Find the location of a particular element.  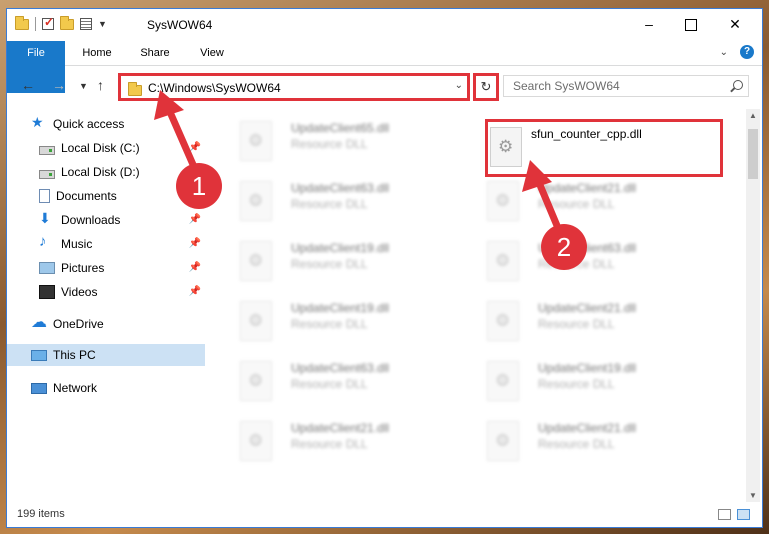

sidebar-item-downloads: Downloads 📌 is located at coordinates (122, 220).